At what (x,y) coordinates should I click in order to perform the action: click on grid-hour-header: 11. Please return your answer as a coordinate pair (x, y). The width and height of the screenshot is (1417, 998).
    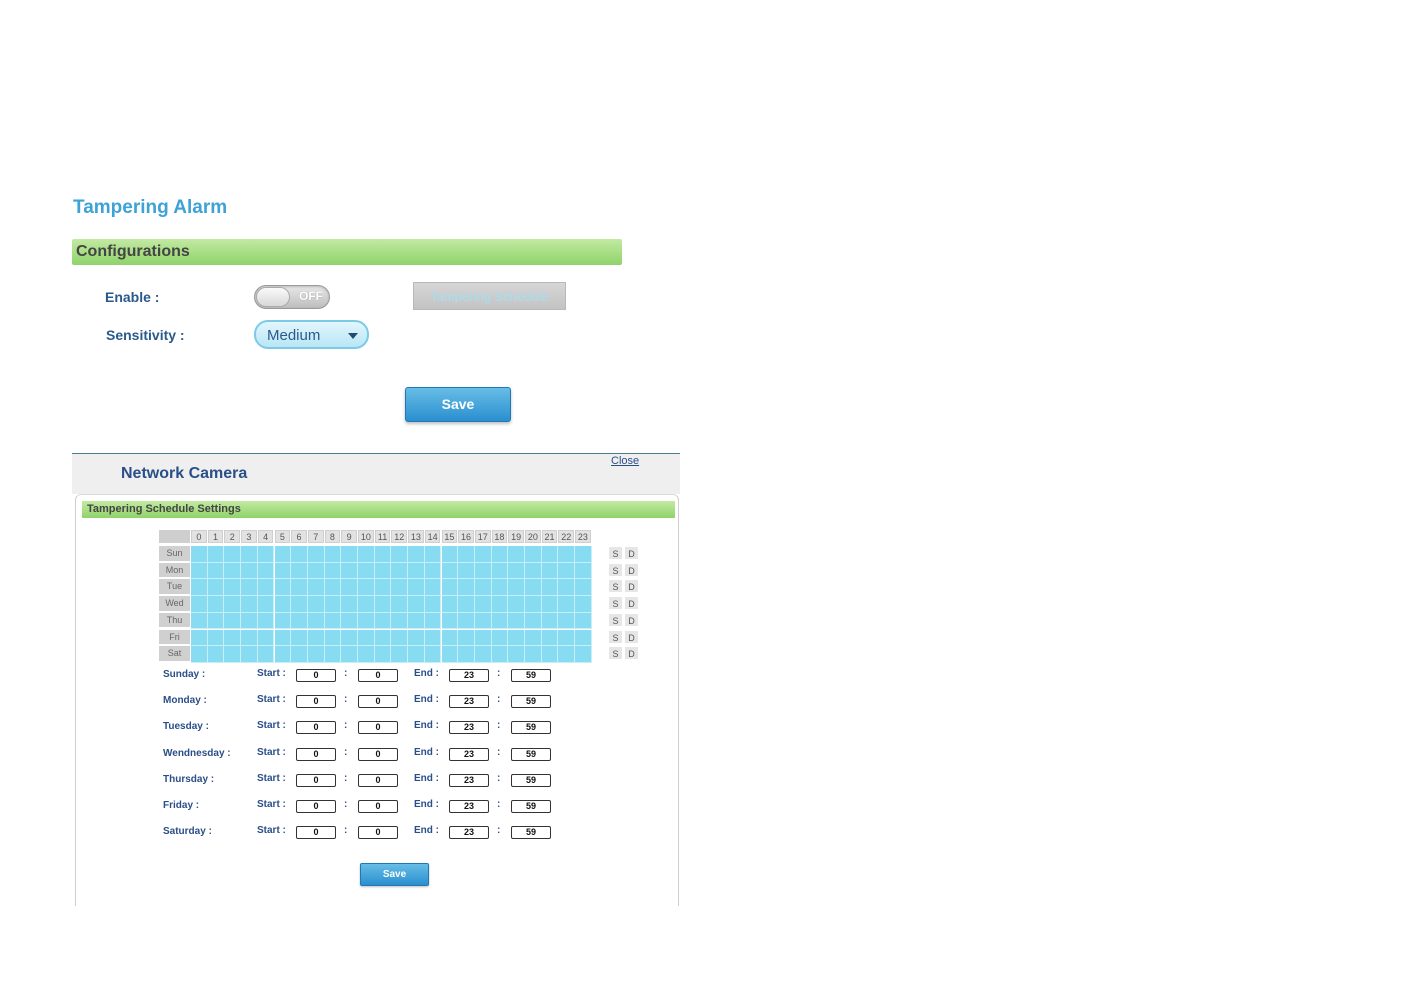
    Looking at the image, I should click on (382, 536).